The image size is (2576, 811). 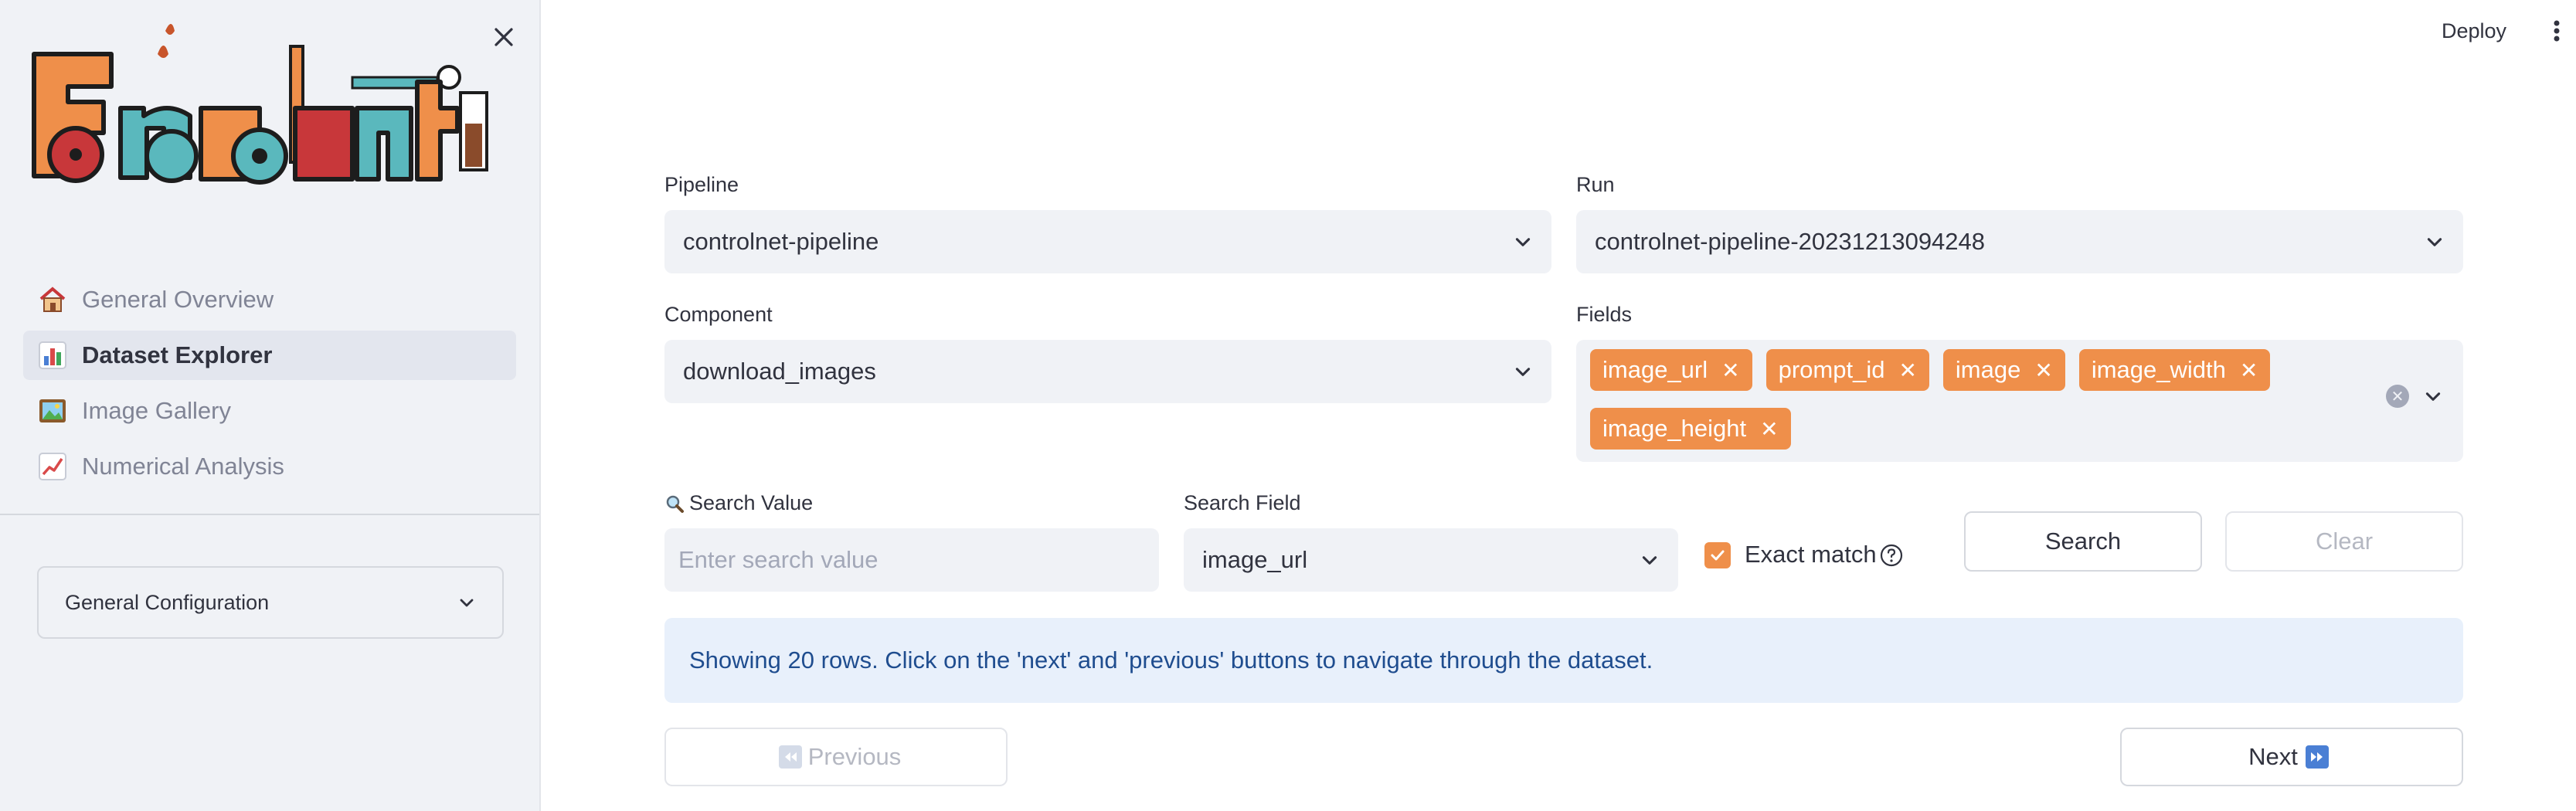 What do you see at coordinates (1107, 241) in the screenshot?
I see `pipeline-select: controlnet-pipeline` at bounding box center [1107, 241].